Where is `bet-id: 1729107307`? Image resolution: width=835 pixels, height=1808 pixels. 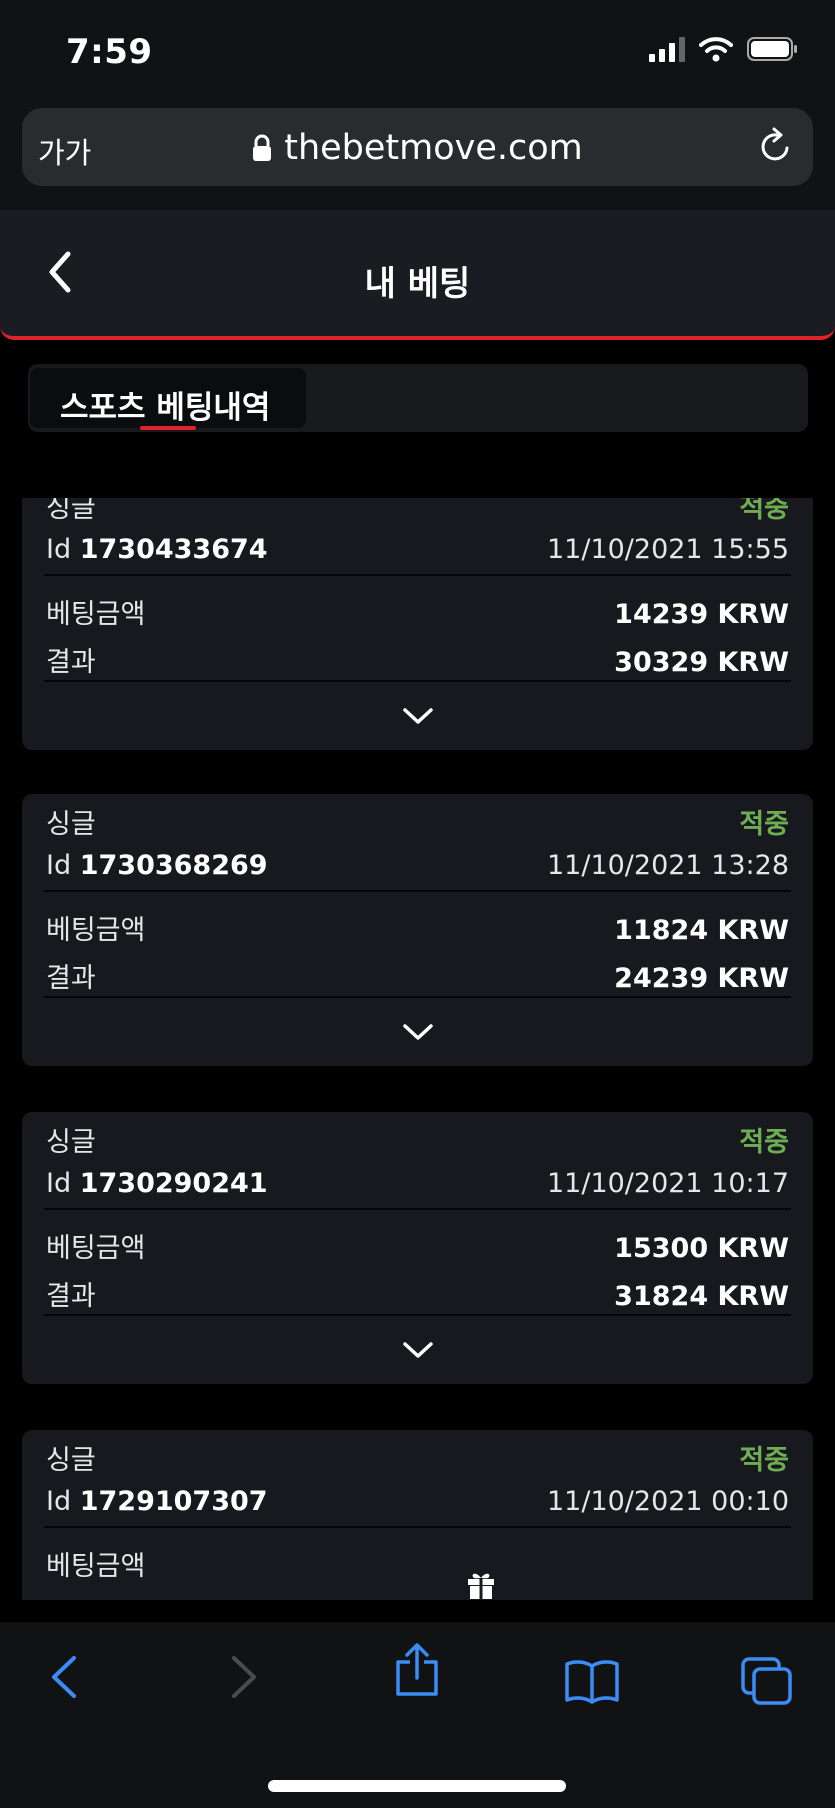
bet-id: 1729107307 is located at coordinates (173, 1501).